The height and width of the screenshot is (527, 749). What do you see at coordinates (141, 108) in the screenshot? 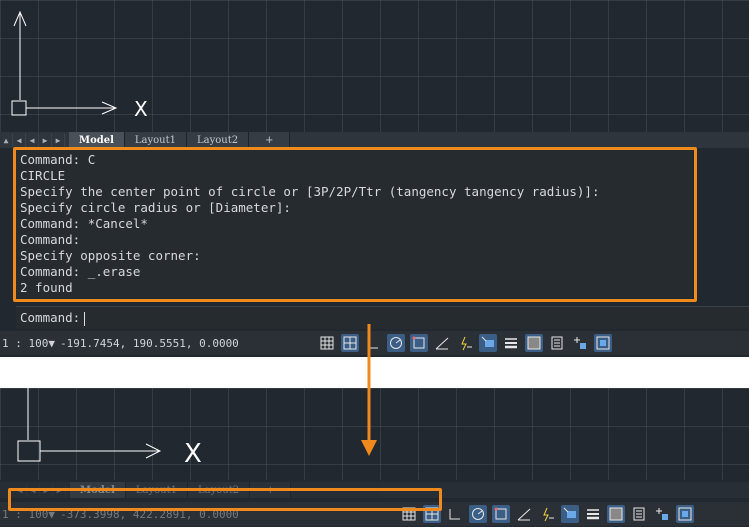
I see `x-axis-label: X` at bounding box center [141, 108].